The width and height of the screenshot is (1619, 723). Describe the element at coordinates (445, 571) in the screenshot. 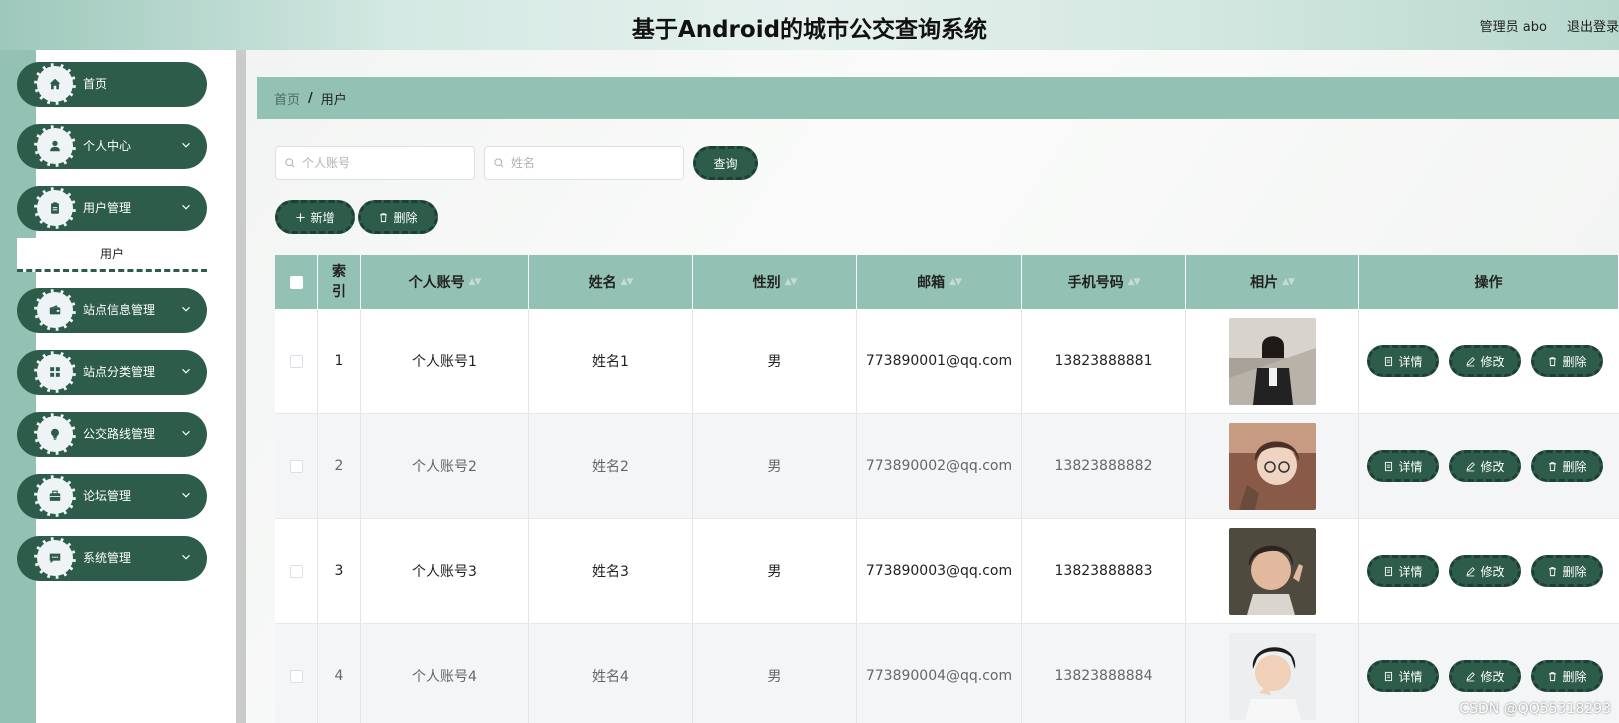

I see `account-cell: 个人账号3` at that location.